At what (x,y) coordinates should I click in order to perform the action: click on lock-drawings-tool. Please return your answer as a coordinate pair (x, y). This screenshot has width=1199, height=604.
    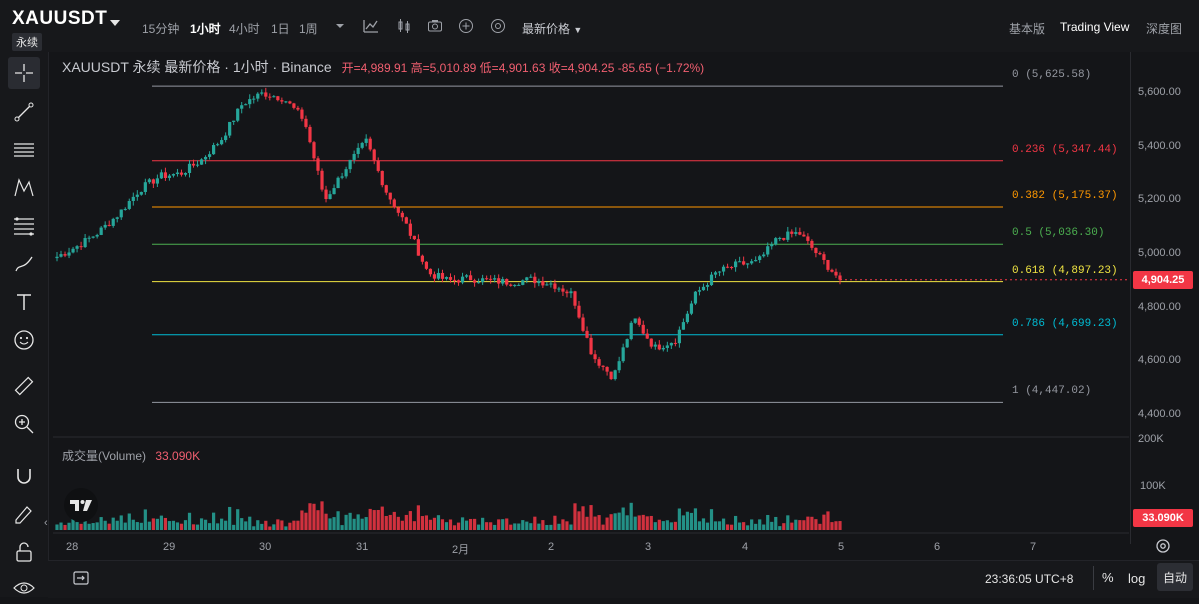
    Looking at the image, I should click on (24, 552).